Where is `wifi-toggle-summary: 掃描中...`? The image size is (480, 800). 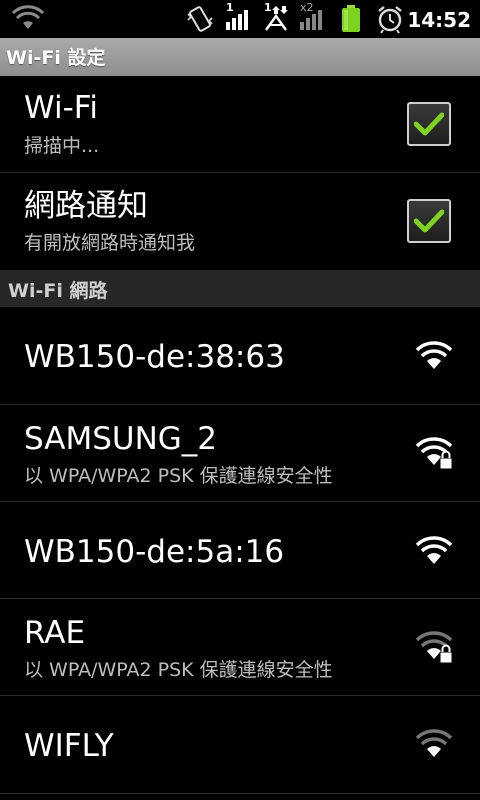 wifi-toggle-summary: 掃描中... is located at coordinates (62, 146).